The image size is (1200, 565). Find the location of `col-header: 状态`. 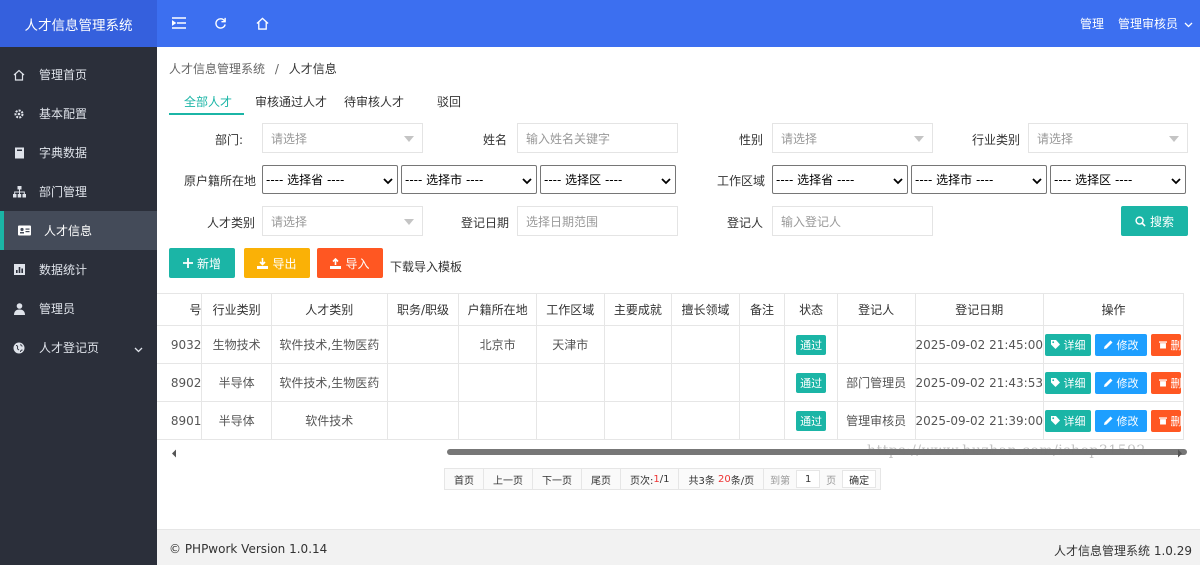

col-header: 状态 is located at coordinates (811, 309).